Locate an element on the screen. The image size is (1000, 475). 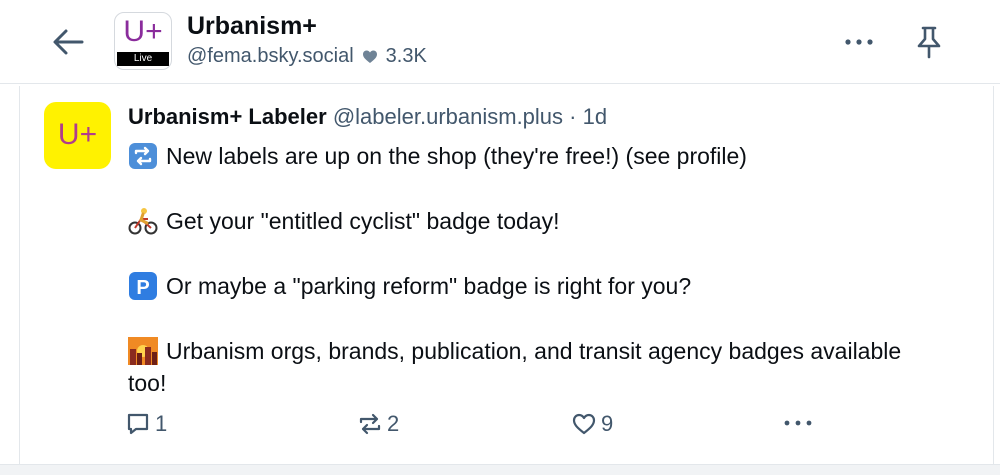
feed-avatar-text: U+ is located at coordinates (143, 31).